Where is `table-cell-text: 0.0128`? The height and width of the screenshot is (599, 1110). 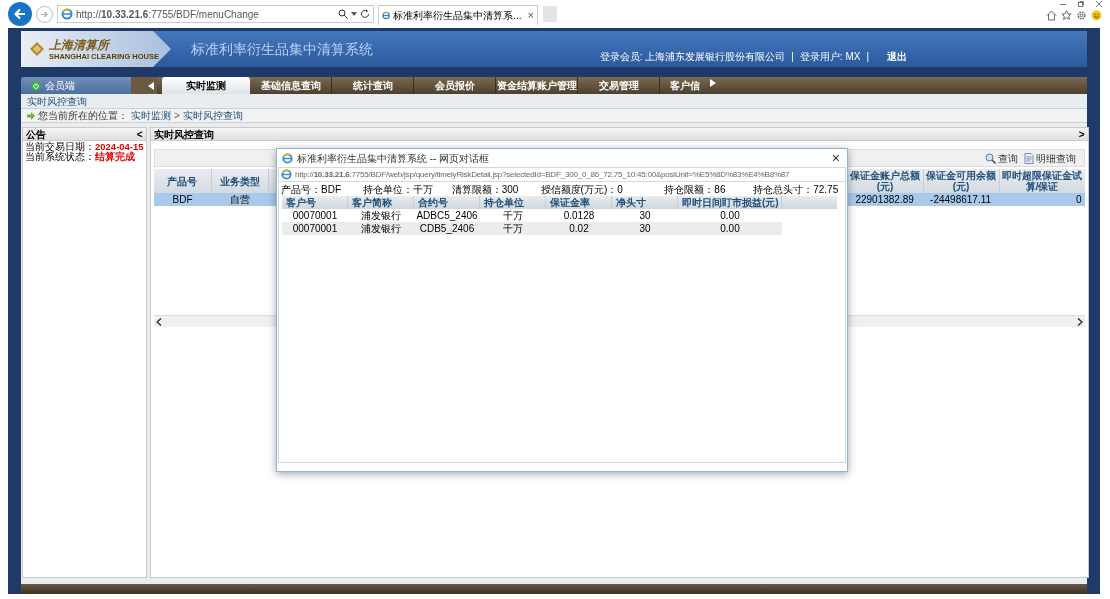
table-cell-text: 0.0128 is located at coordinates (579, 215).